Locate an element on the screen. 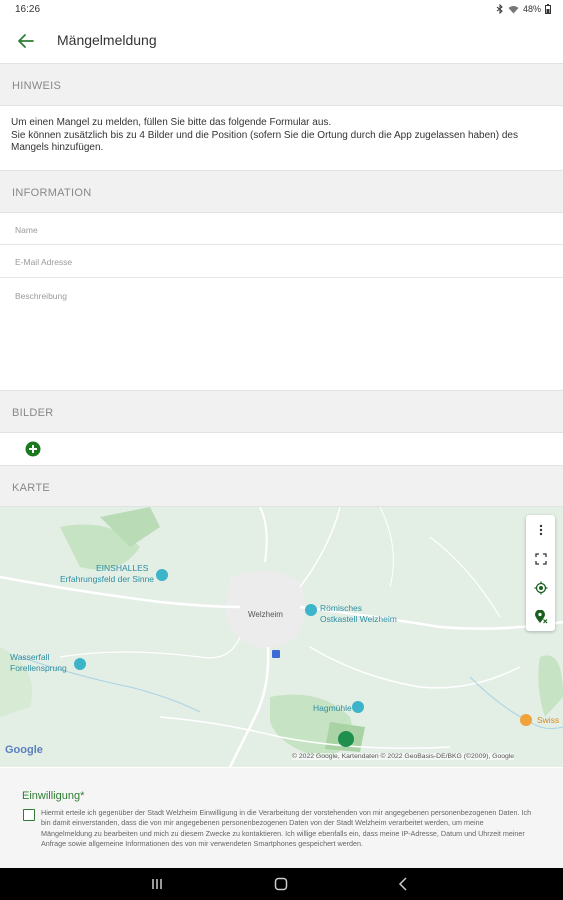 Image resolution: width=563 pixels, height=900 pixels. map-more-button is located at coordinates (540, 529).